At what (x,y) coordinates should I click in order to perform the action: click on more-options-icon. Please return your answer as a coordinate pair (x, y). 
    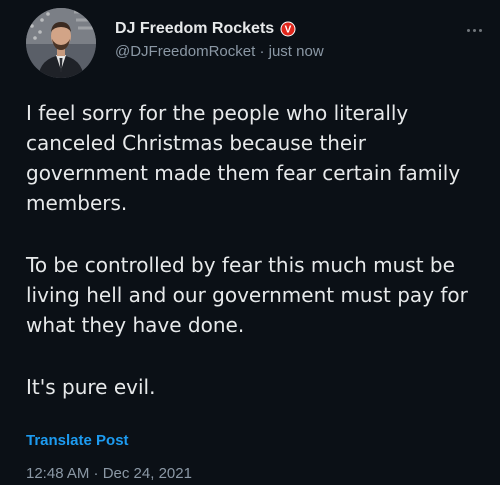
    Looking at the image, I should click on (474, 30).